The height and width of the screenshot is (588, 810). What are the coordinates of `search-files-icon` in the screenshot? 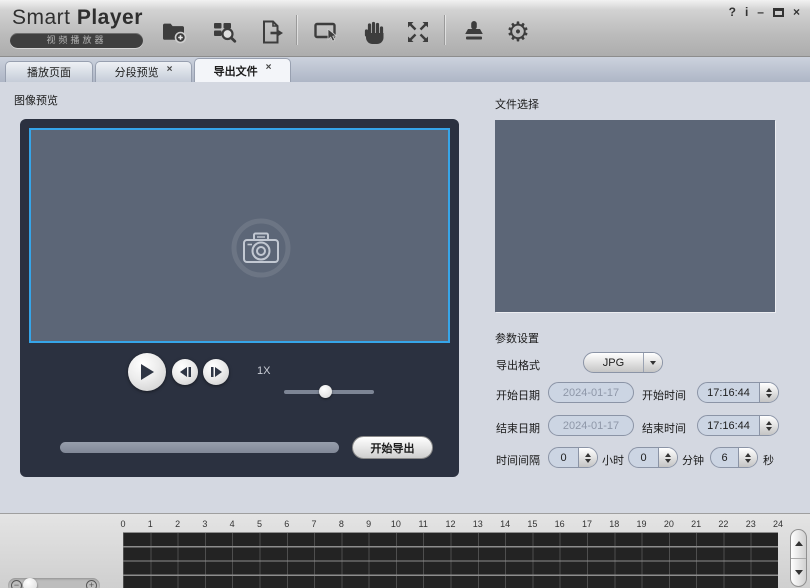 It's located at (225, 33).